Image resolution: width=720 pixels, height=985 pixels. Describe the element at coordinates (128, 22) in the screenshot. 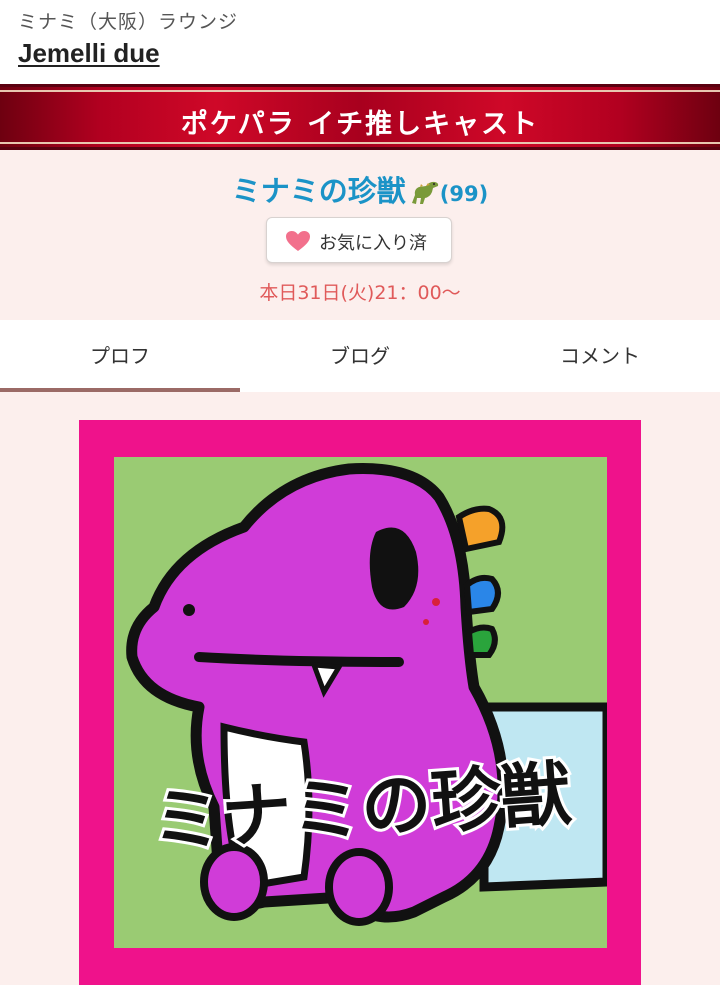

I see `area-label: ミナミ（大阪）ラウンジ` at that location.